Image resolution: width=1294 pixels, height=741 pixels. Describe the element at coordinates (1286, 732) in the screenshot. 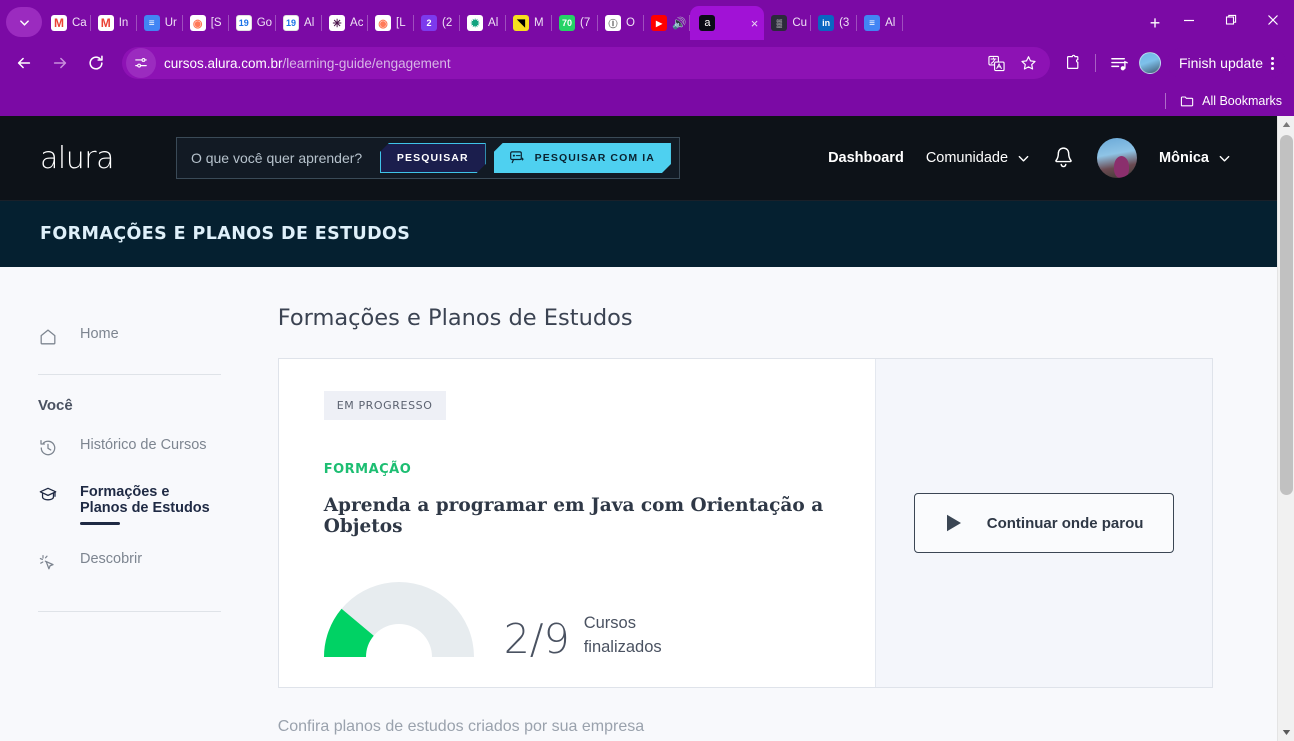

I see `scroll-down-button` at that location.